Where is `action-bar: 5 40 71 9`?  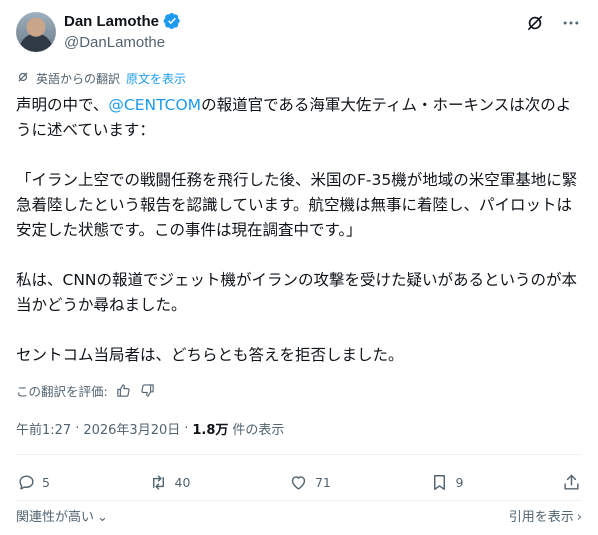 action-bar: 5 40 71 9 is located at coordinates (299, 482).